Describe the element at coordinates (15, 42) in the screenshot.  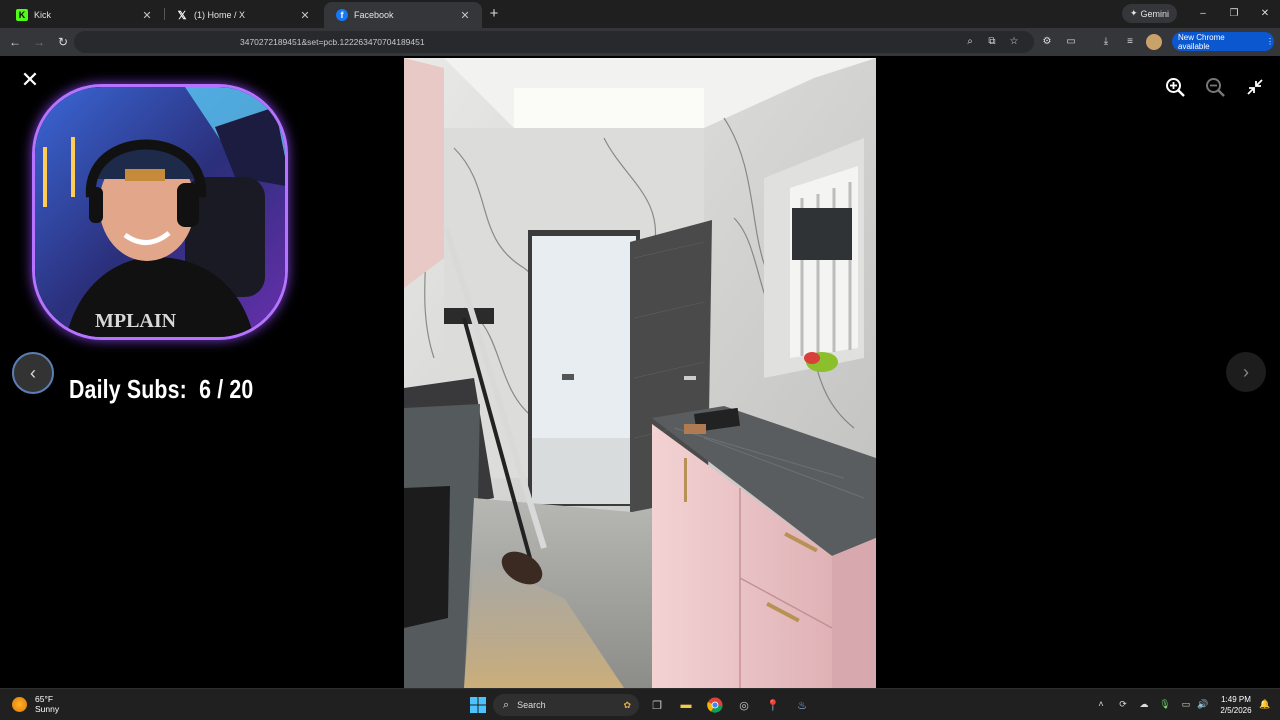
I see `back-arrow-icon: ←` at that location.